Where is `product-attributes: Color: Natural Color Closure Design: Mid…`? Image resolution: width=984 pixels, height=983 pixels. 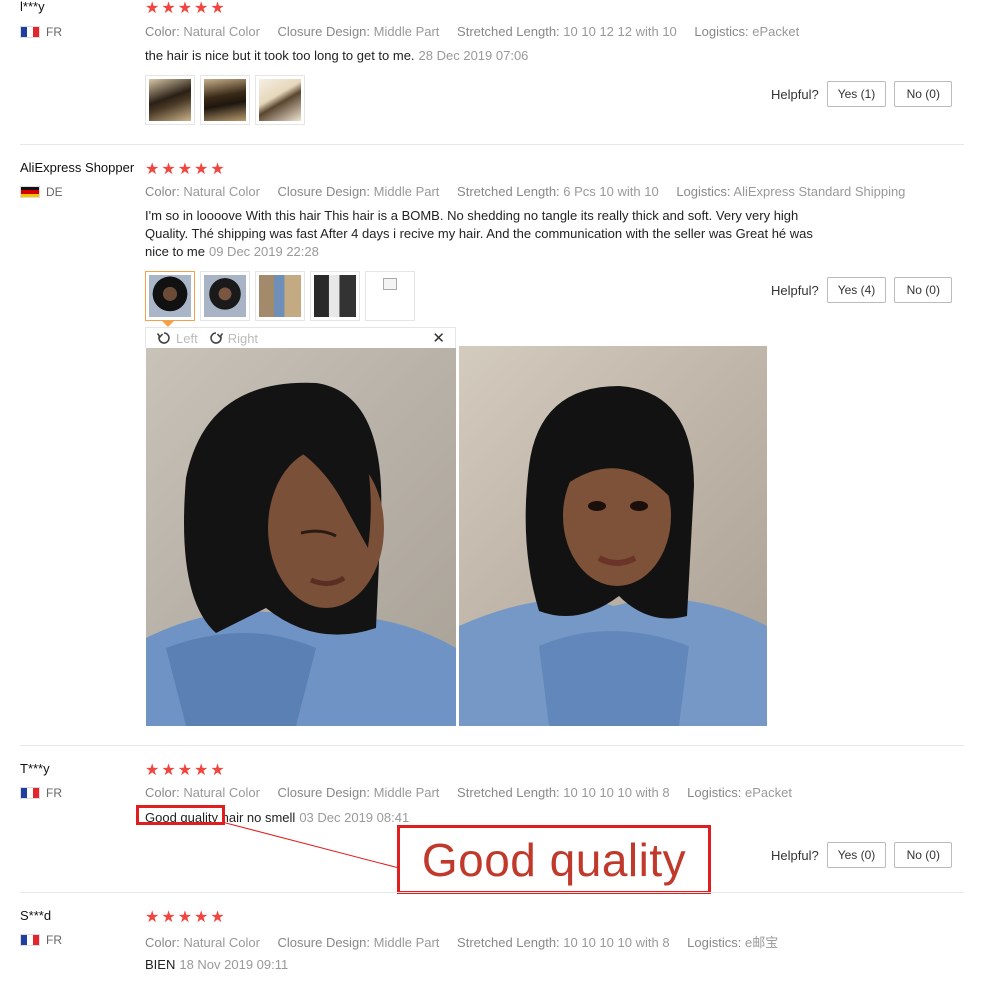 product-attributes: Color: Natural Color Closure Design: Mid… is located at coordinates (468, 941).